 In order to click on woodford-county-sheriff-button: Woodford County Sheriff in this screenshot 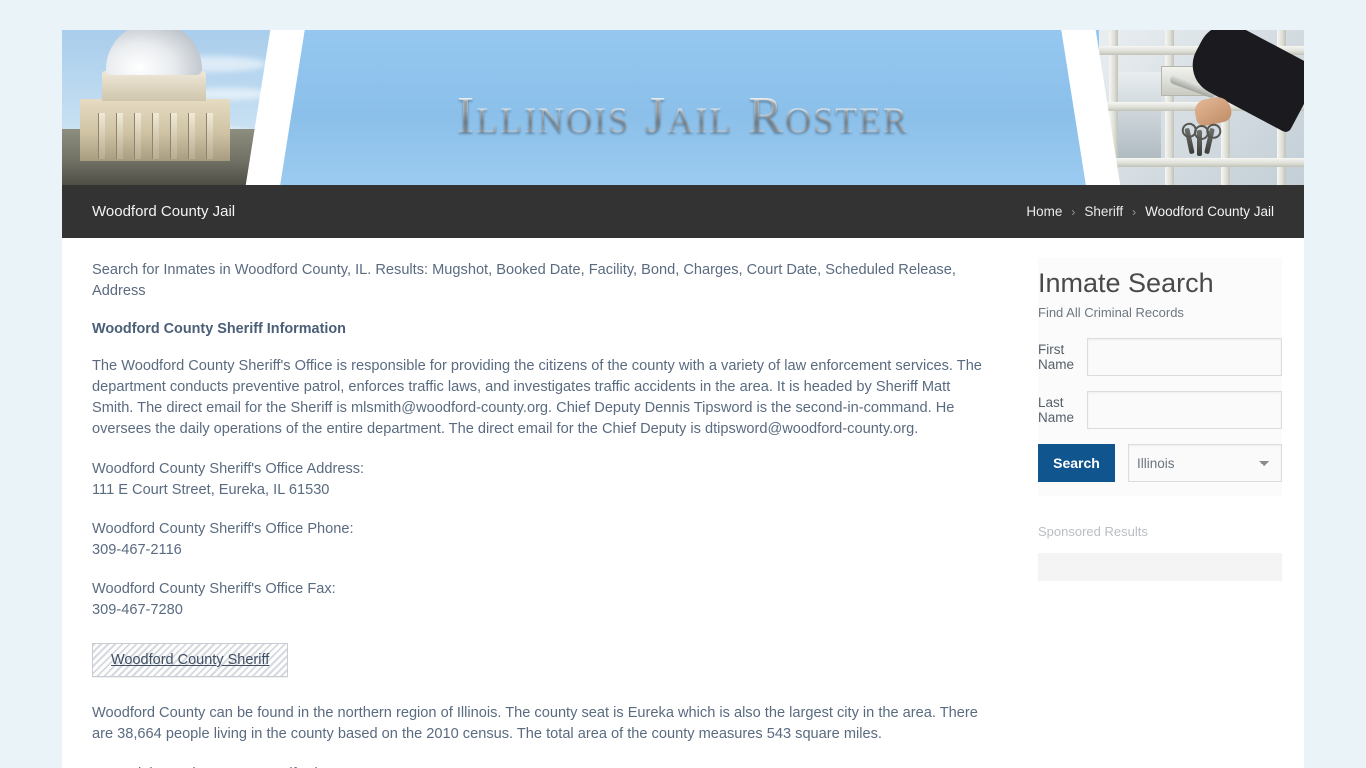, I will do `click(190, 660)`.